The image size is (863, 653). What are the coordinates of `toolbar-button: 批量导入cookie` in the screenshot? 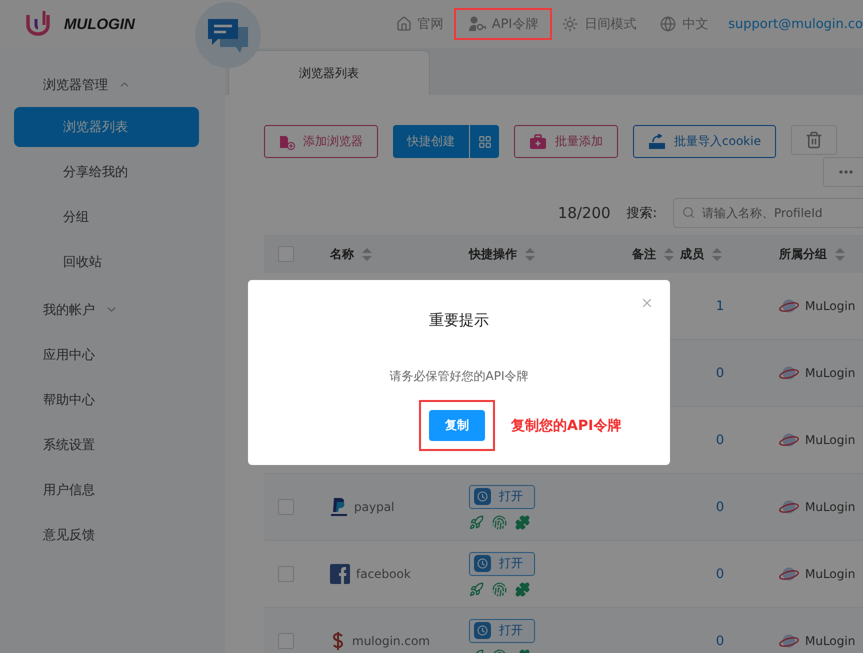 It's located at (704, 141).